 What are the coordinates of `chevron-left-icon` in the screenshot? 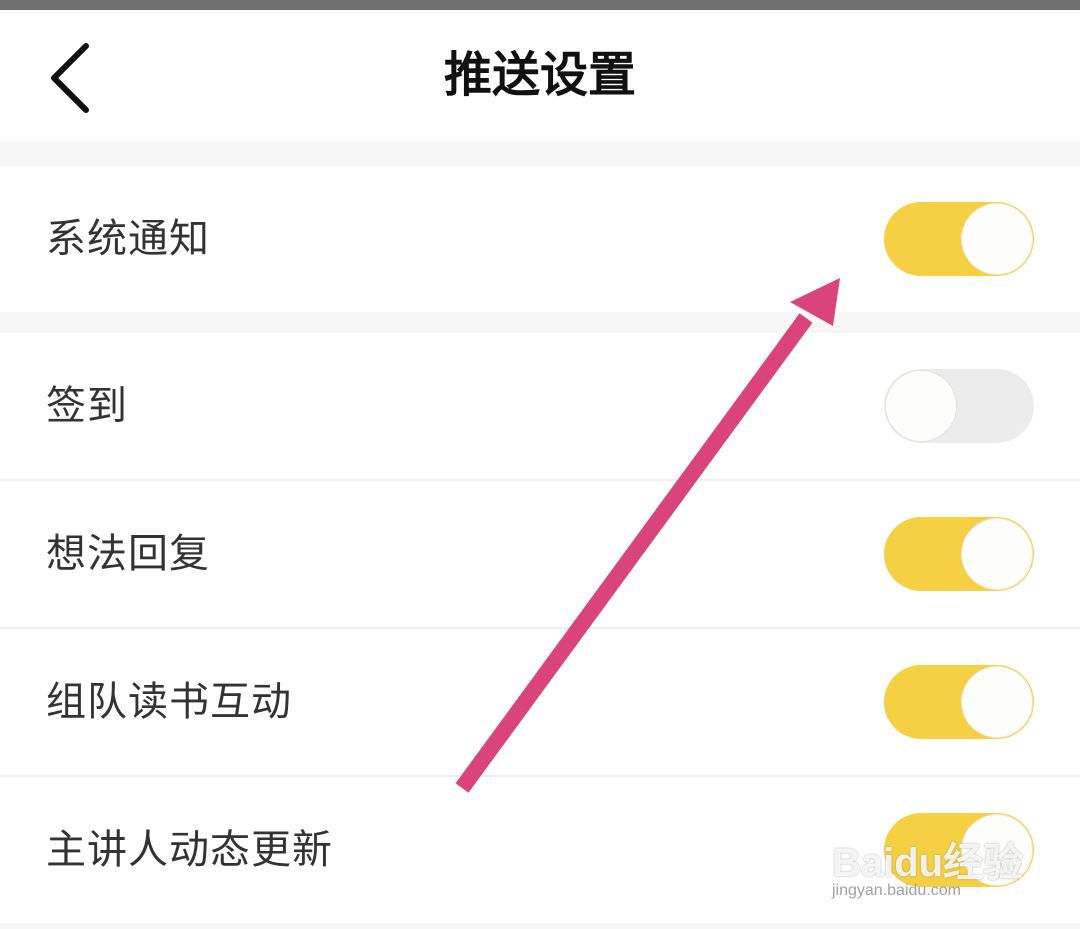 It's located at (70, 78).